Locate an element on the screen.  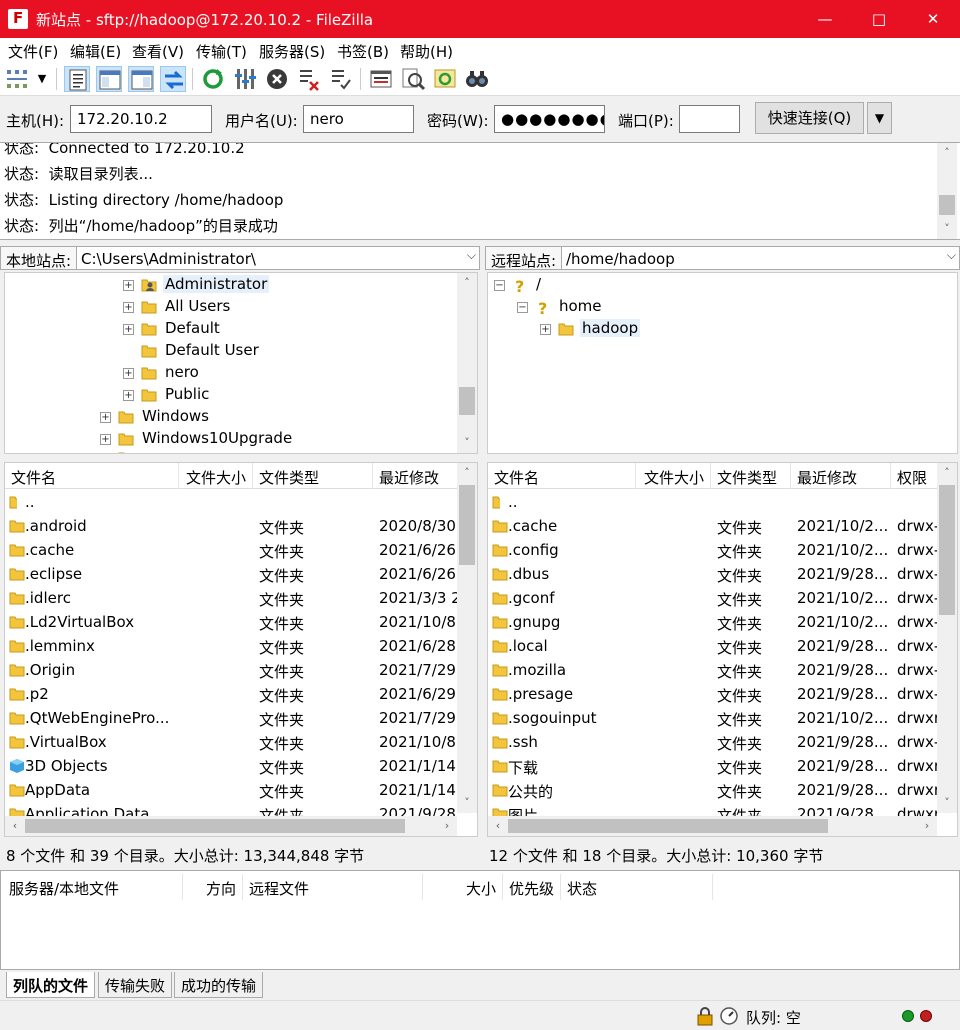
tree-node: + Public is located at coordinates (230, 395).